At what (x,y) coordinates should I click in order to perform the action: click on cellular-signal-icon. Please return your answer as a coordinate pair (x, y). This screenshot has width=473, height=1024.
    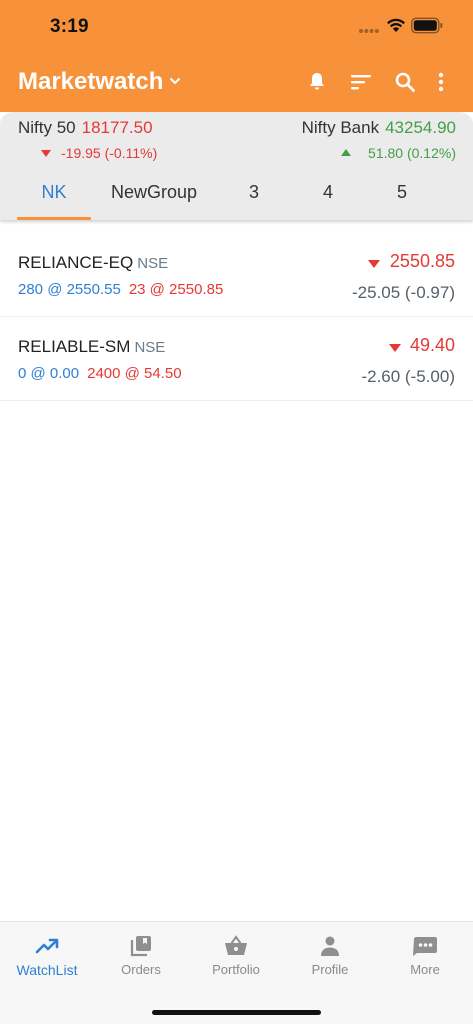
    Looking at the image, I should click on (369, 31).